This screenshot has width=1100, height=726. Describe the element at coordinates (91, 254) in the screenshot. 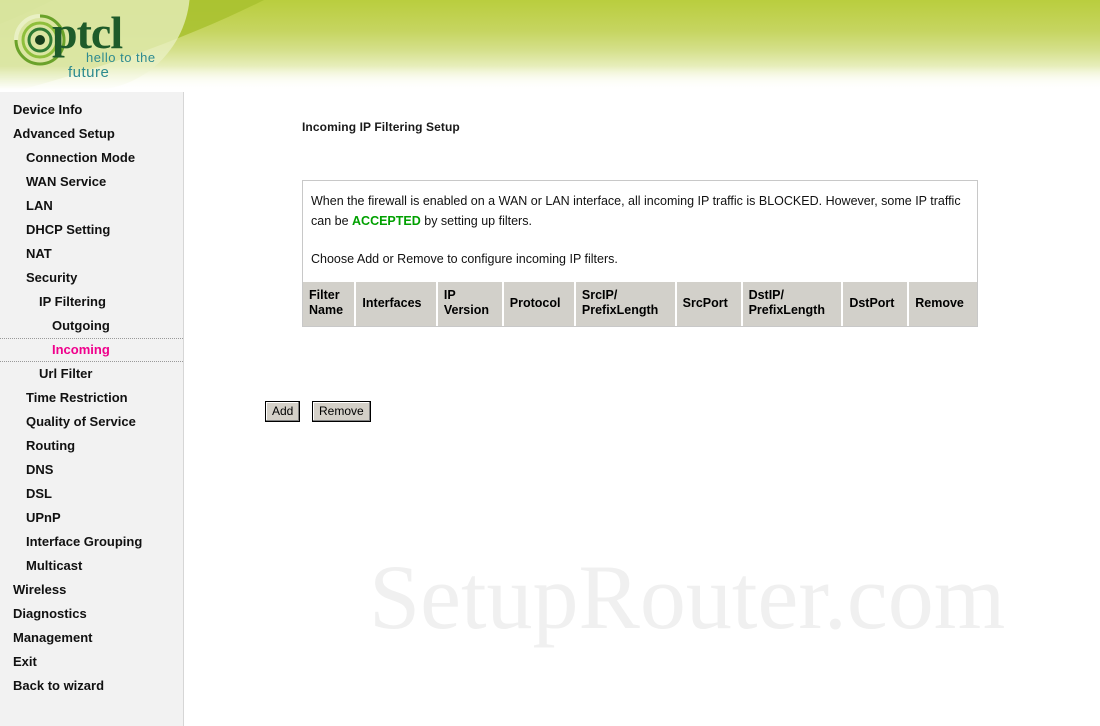

I see `sidebar-item-nat: NAT` at that location.